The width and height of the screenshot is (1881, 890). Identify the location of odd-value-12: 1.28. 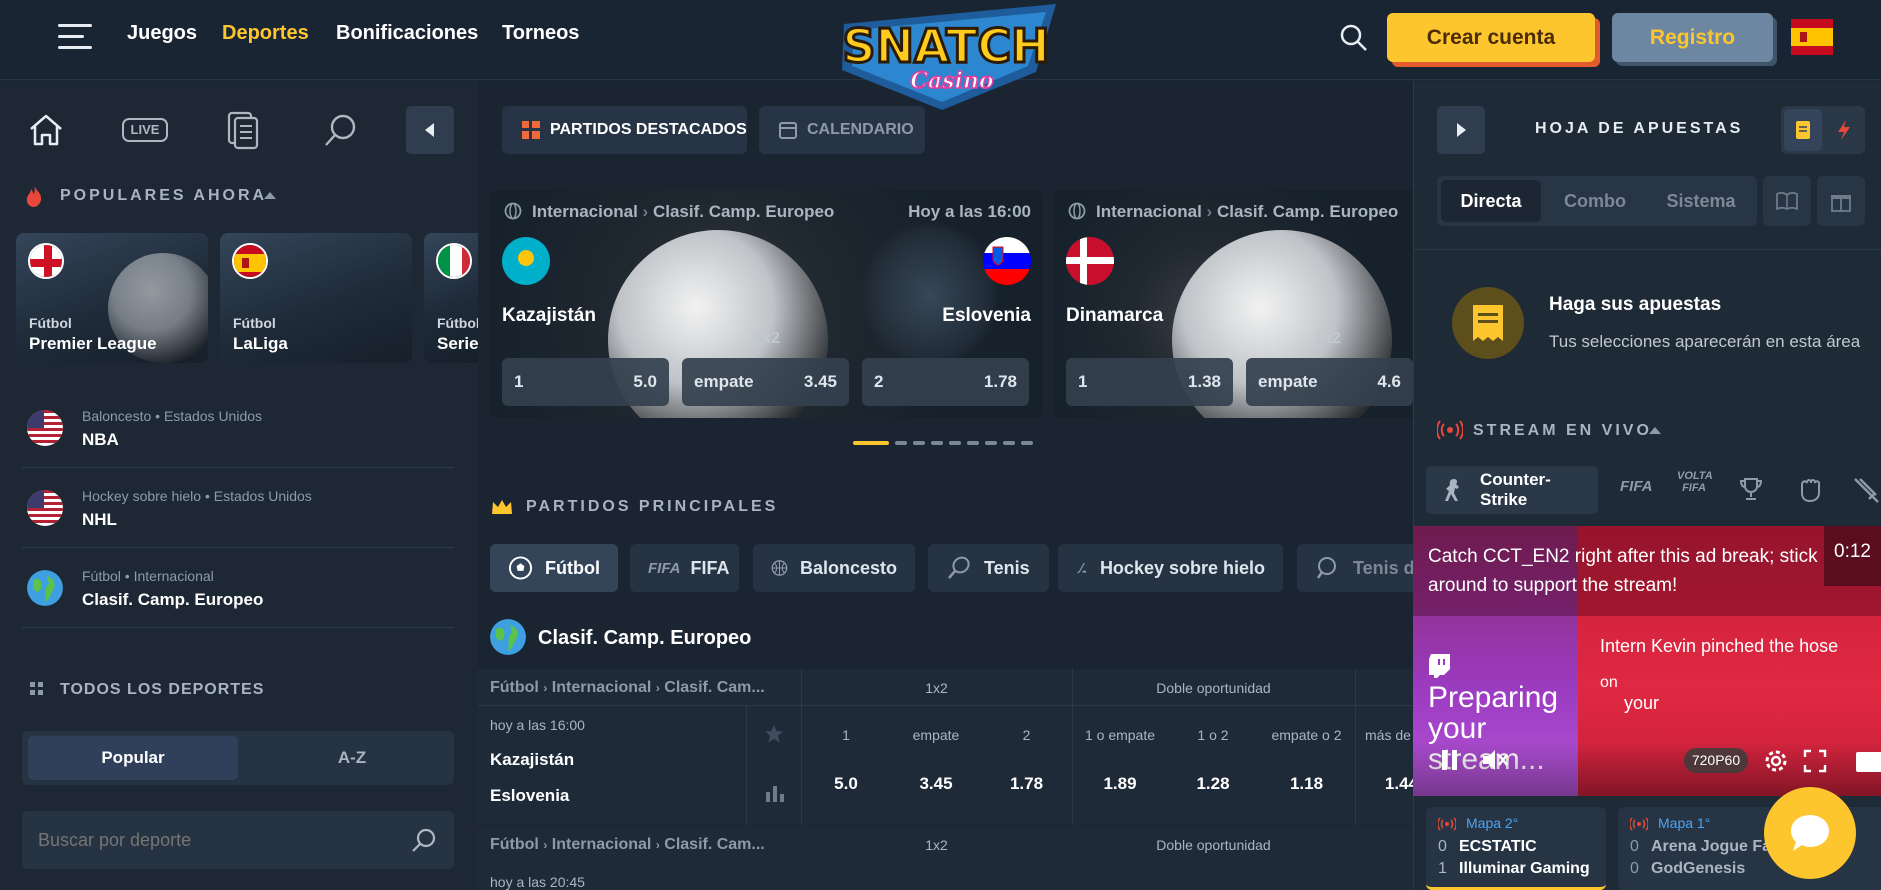
(1213, 784).